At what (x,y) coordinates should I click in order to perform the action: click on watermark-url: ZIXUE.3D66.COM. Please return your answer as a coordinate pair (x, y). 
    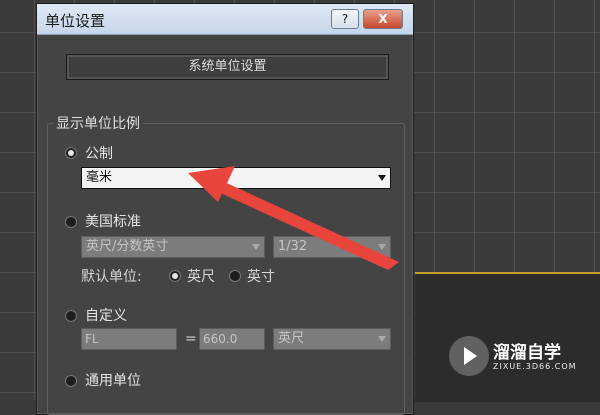
    Looking at the image, I should click on (535, 366).